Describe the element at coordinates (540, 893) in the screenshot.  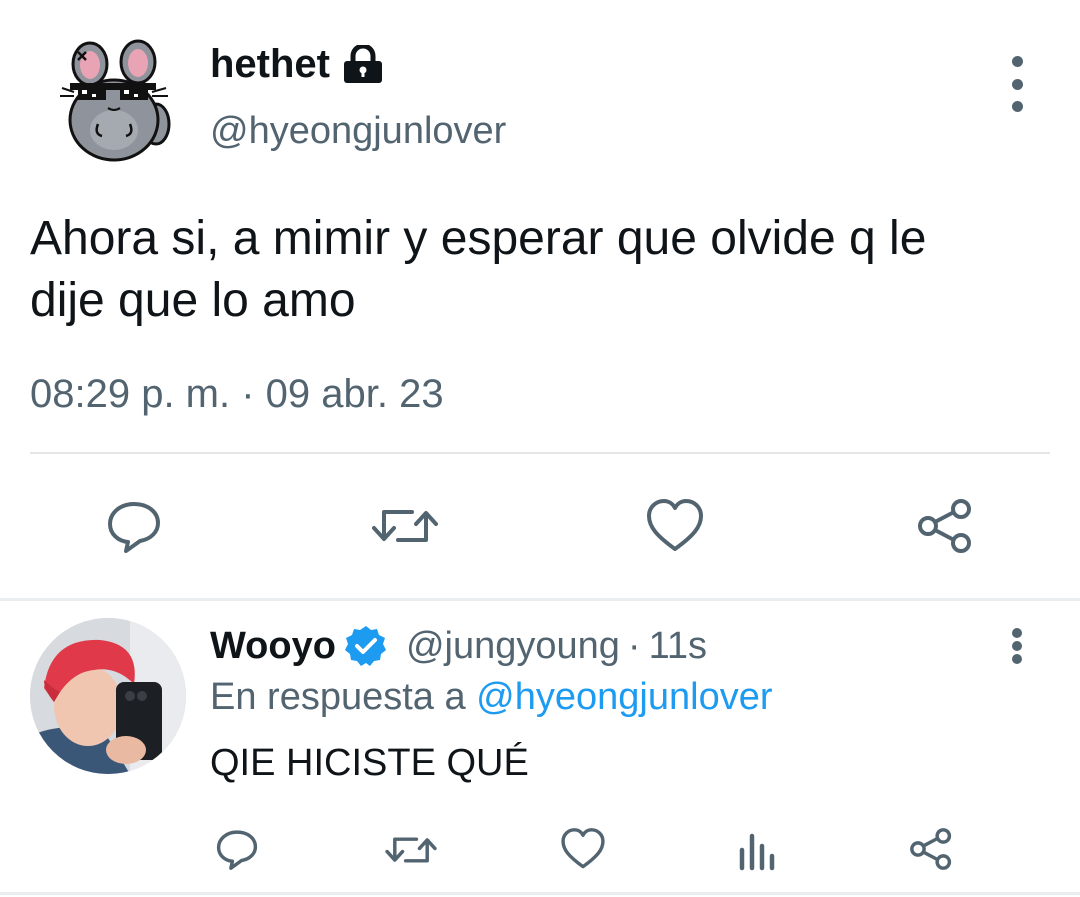
I see `bottom-divider` at that location.